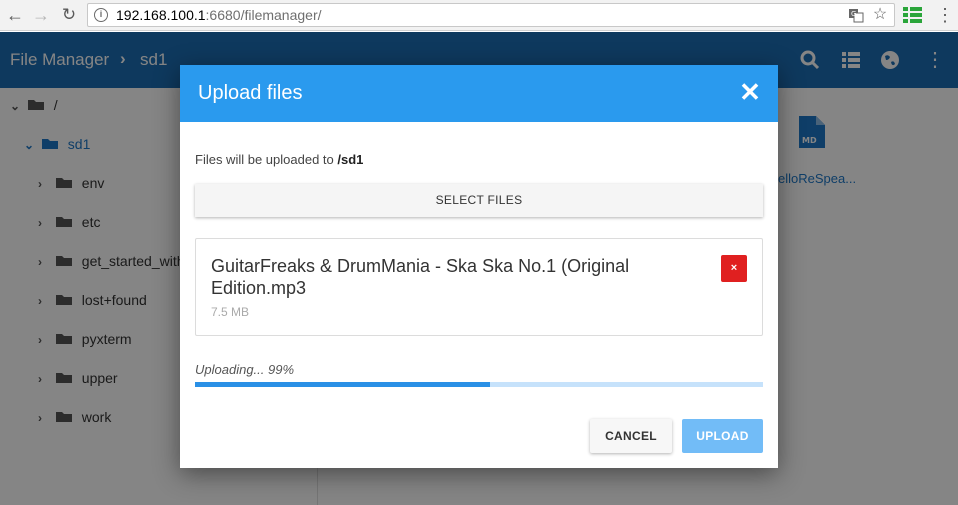  I want to click on destination-prefix: Files will be uploaded to, so click(264, 159).